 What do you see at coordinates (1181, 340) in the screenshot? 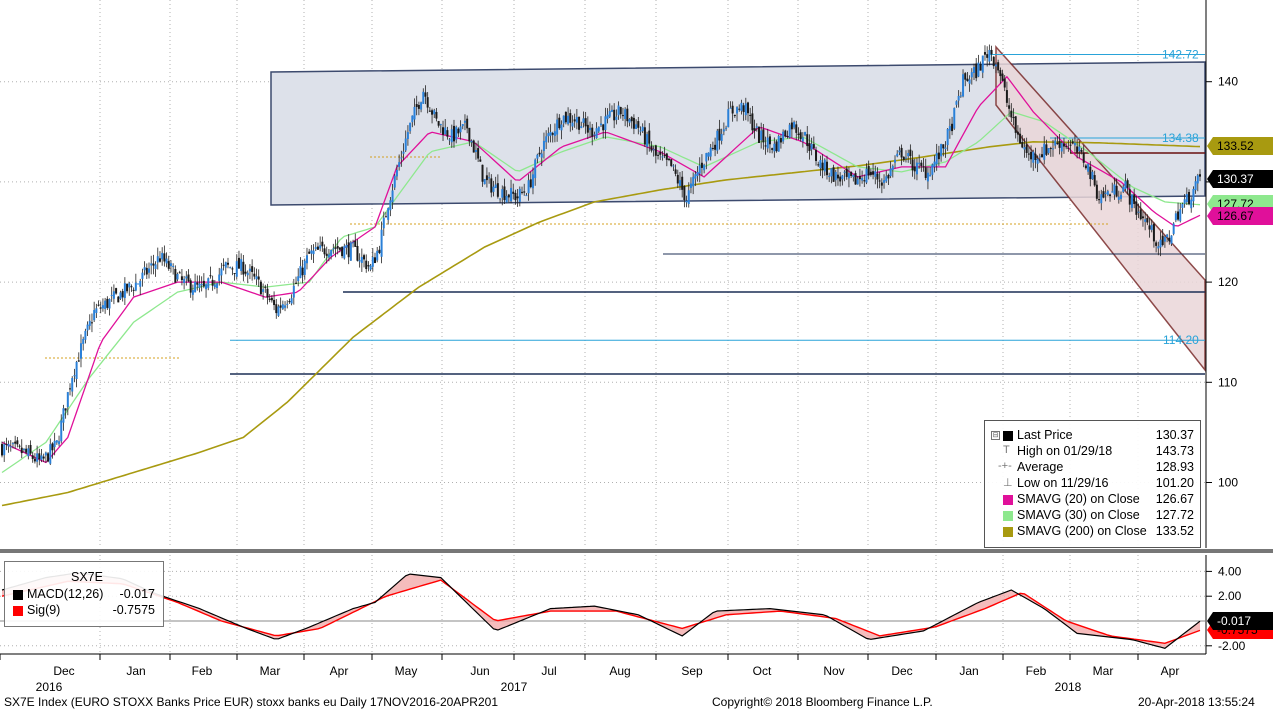
I see `level-label: 114.20` at bounding box center [1181, 340].